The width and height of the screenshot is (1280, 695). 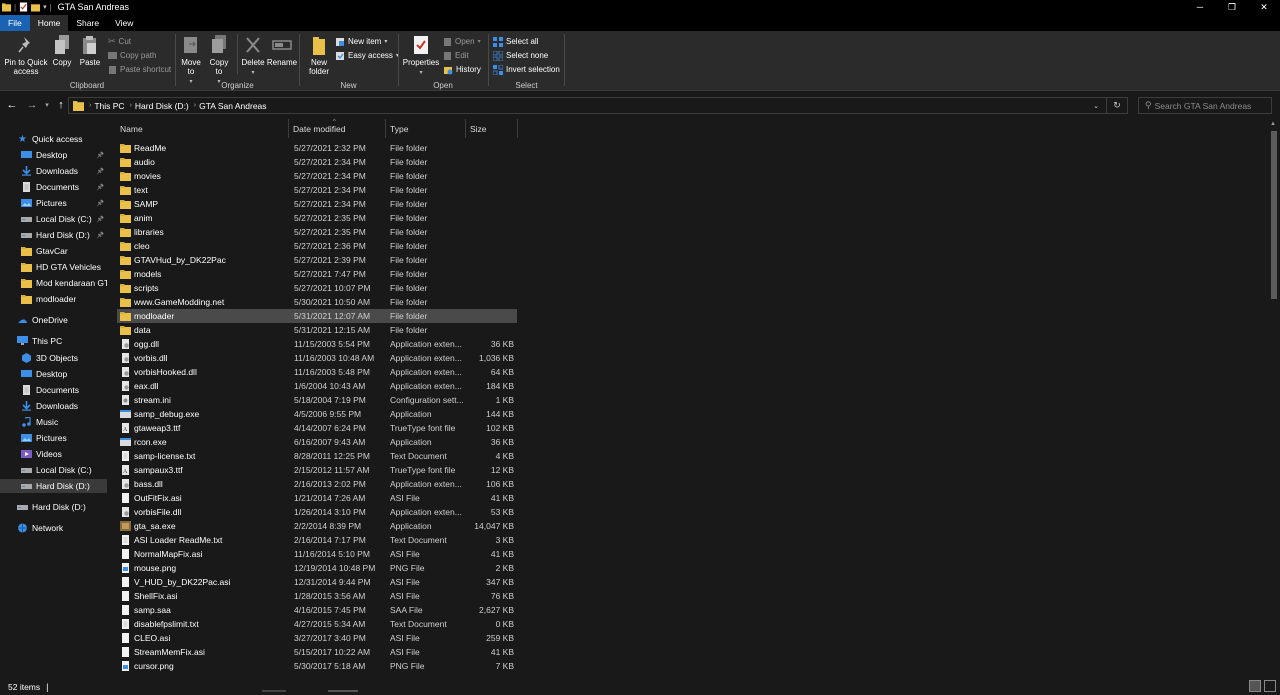 I want to click on invert-selection-button: Invert selection, so click(x=526, y=69).